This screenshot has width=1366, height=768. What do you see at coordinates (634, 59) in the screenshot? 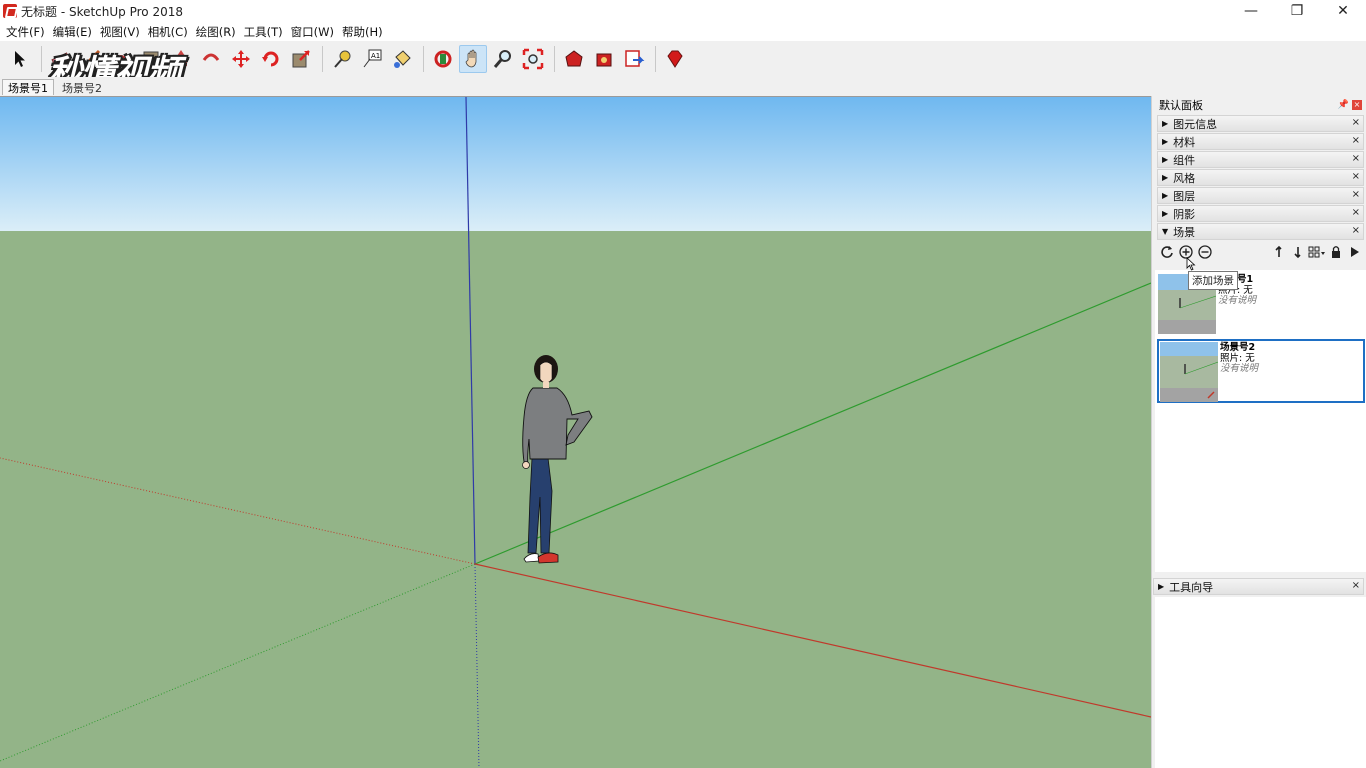
I see `send-to-layout-icon` at bounding box center [634, 59].